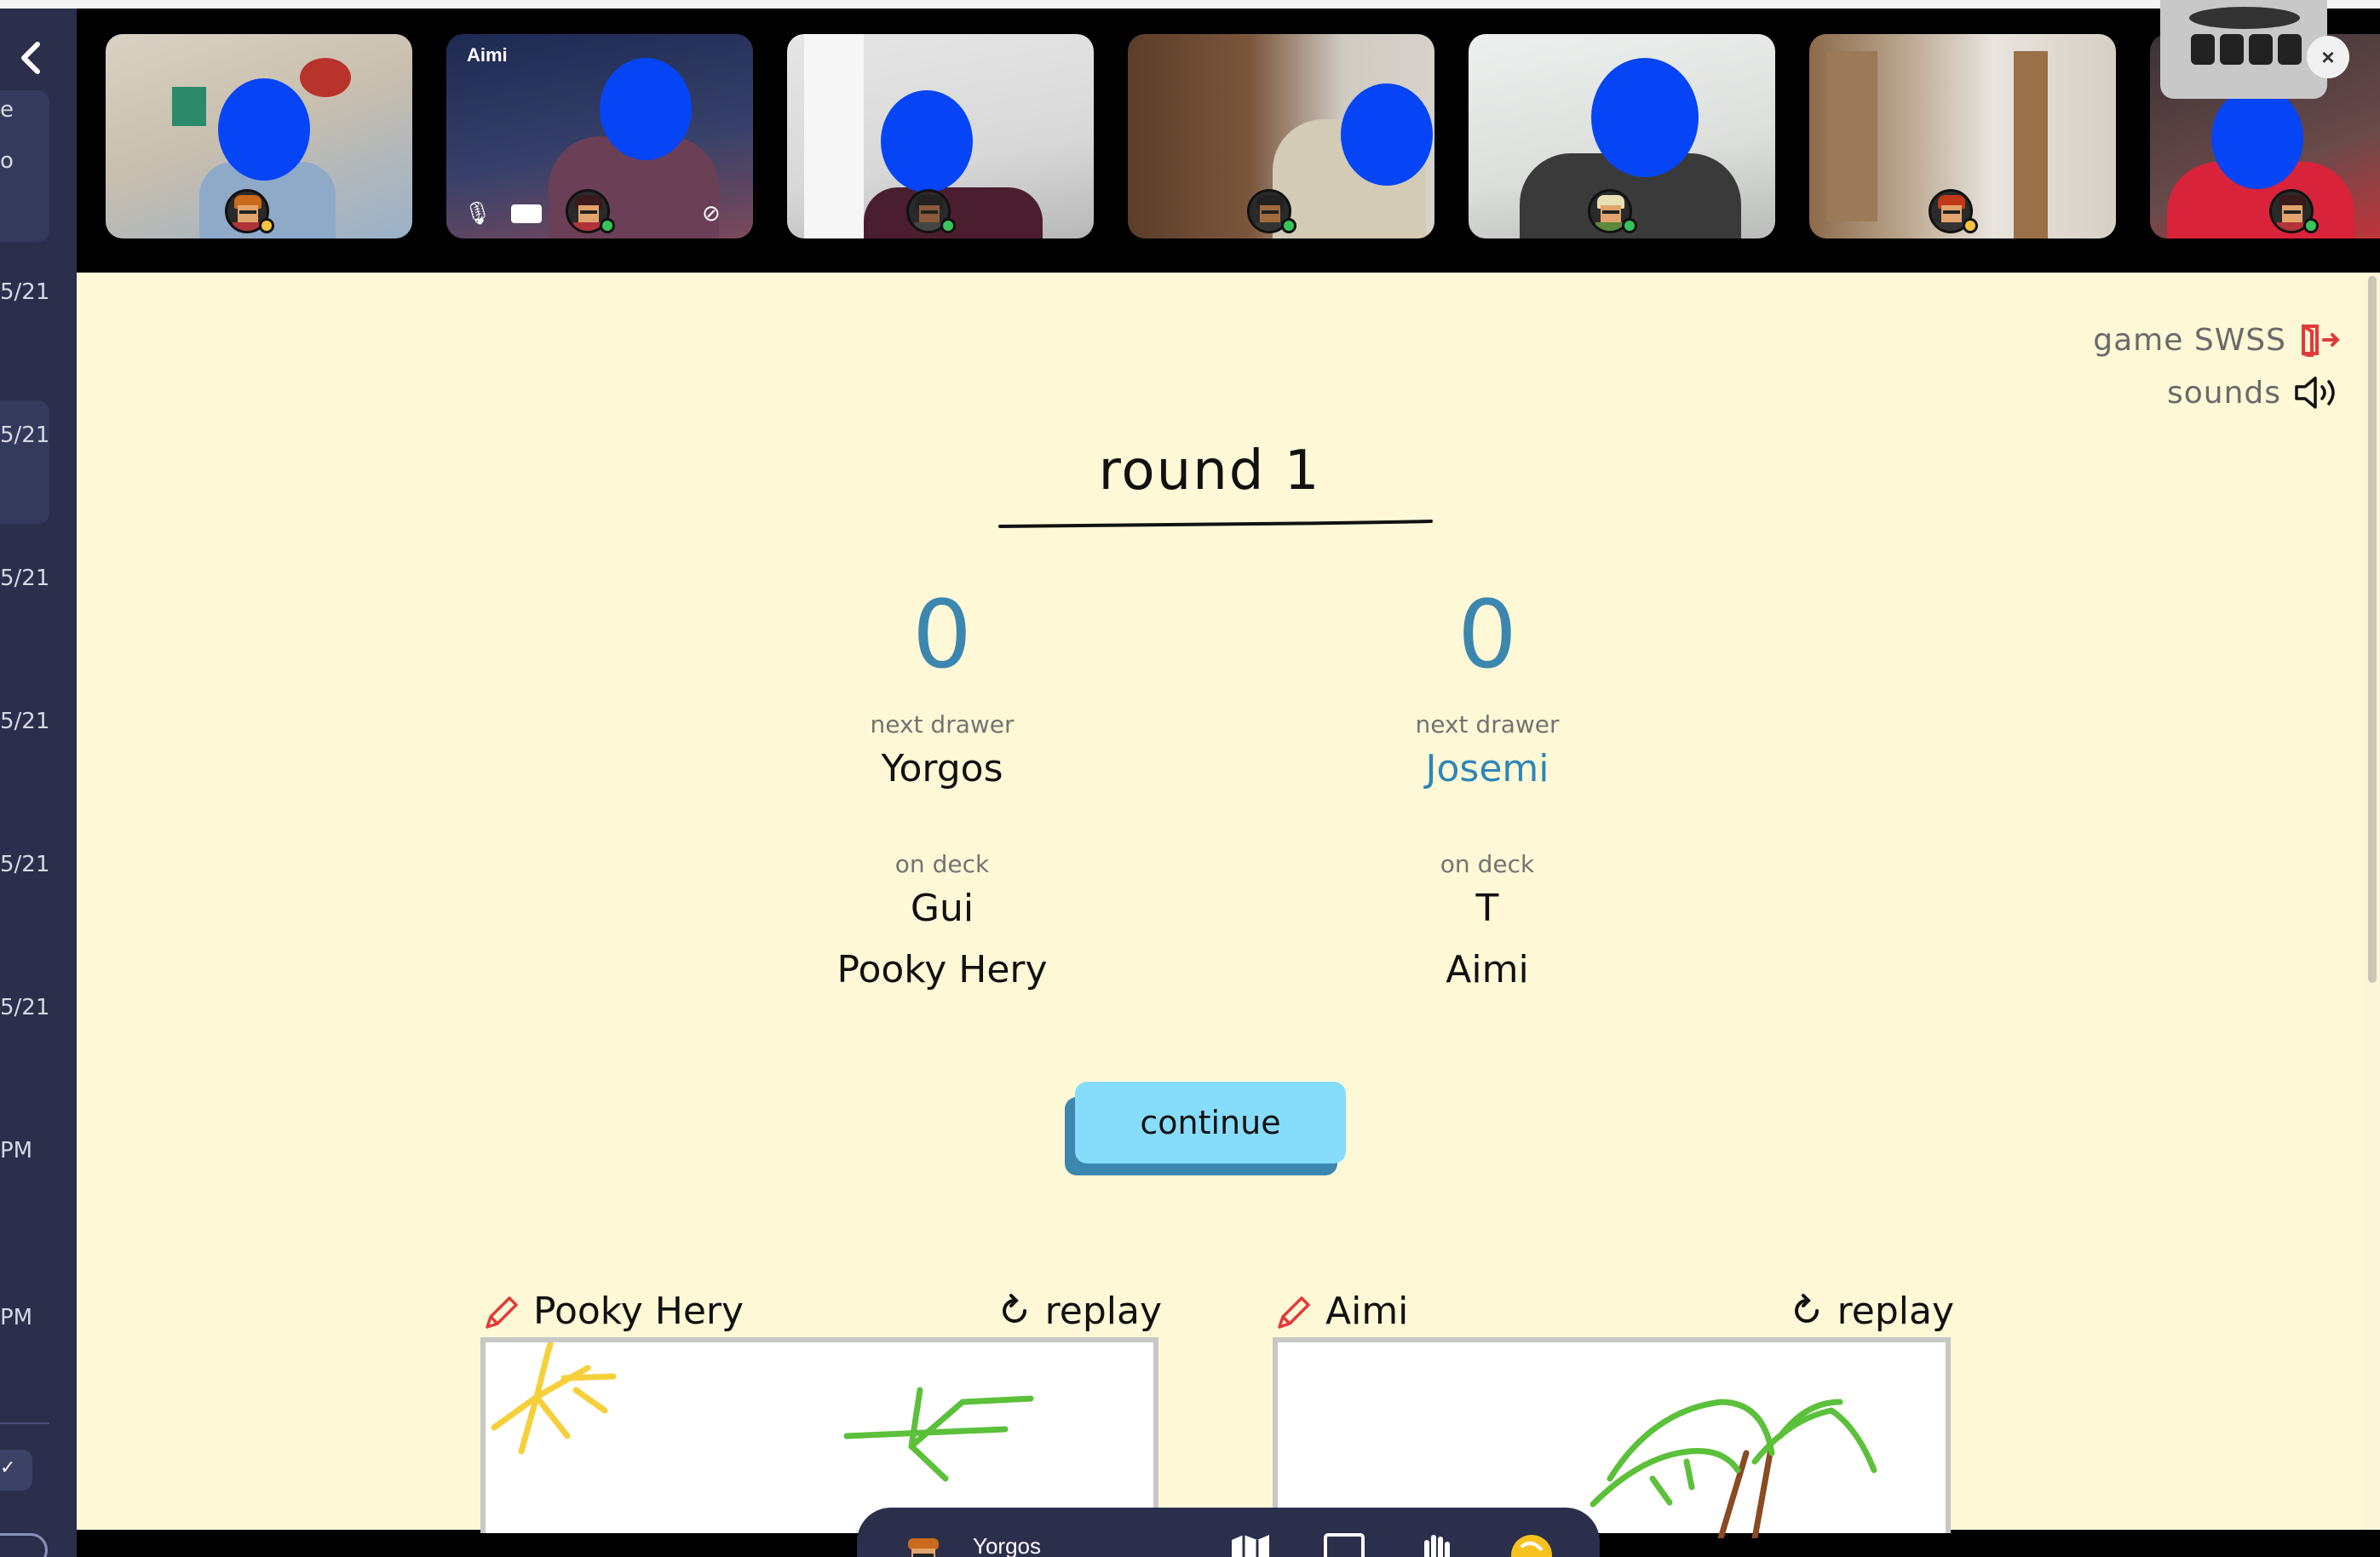  I want to click on drawing-card: Aimi replay, so click(1614, 1312).